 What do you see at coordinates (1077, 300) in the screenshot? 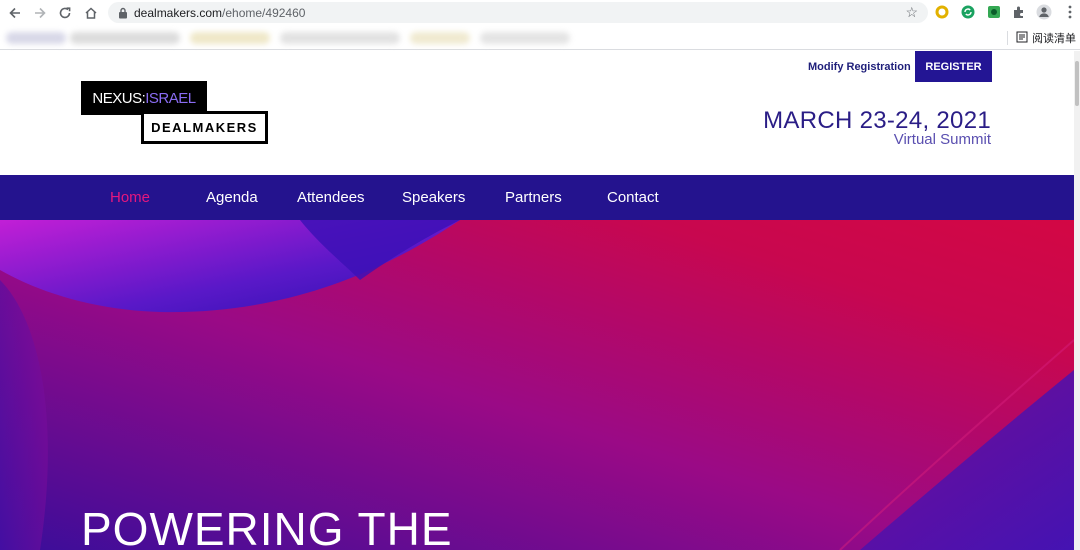
I see `page-scrollbar` at bounding box center [1077, 300].